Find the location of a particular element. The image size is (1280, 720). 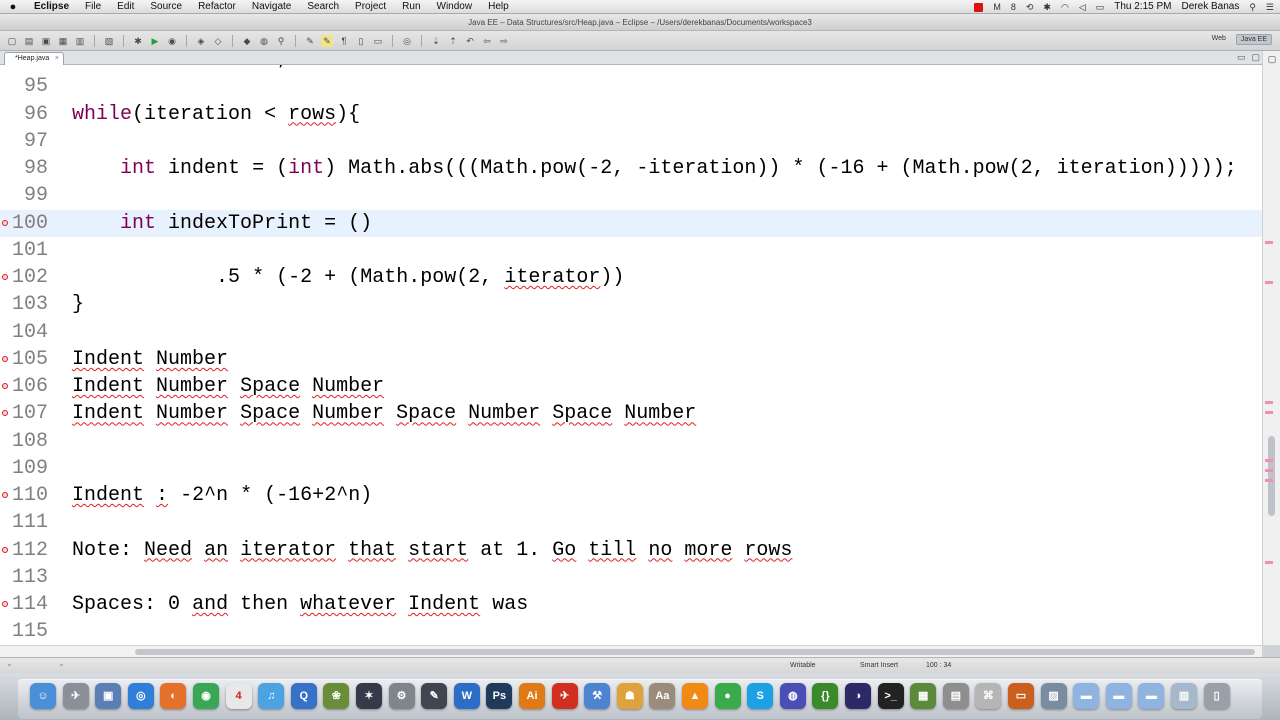

calendar-icon: 4 is located at coordinates (238, 696).